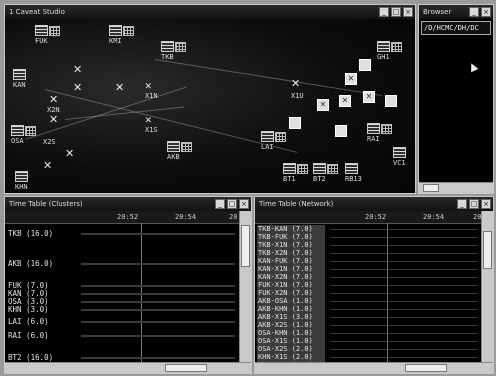 This screenshot has height=376, width=496. I want to click on node-bt2: BT2, so click(325, 173).